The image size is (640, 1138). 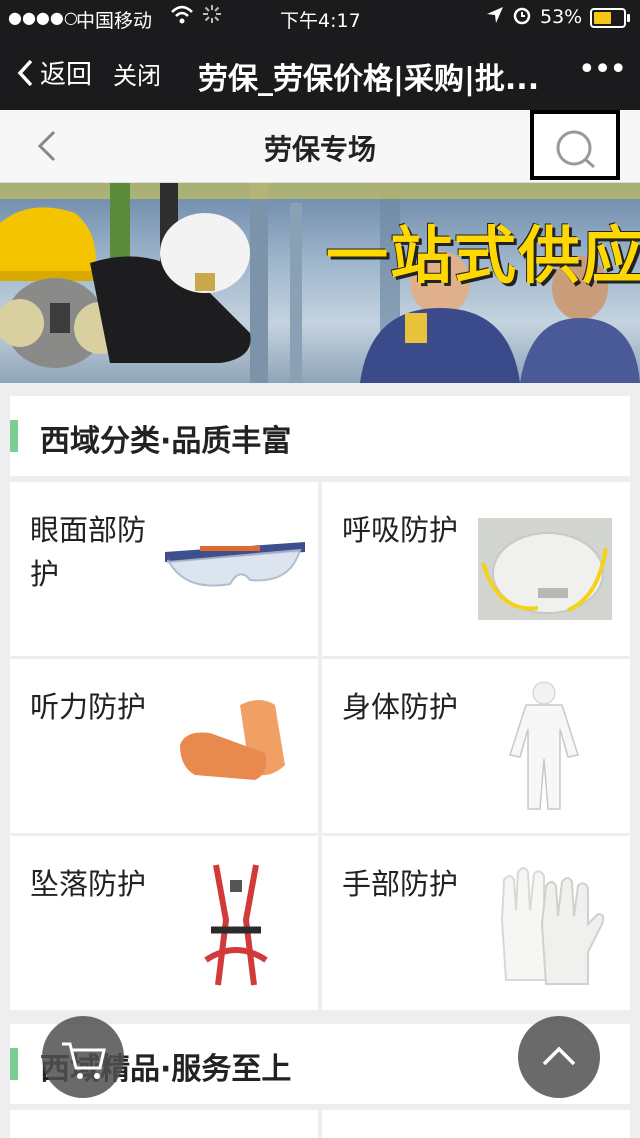 I want to click on dust-mask-icon, so click(x=545, y=571).